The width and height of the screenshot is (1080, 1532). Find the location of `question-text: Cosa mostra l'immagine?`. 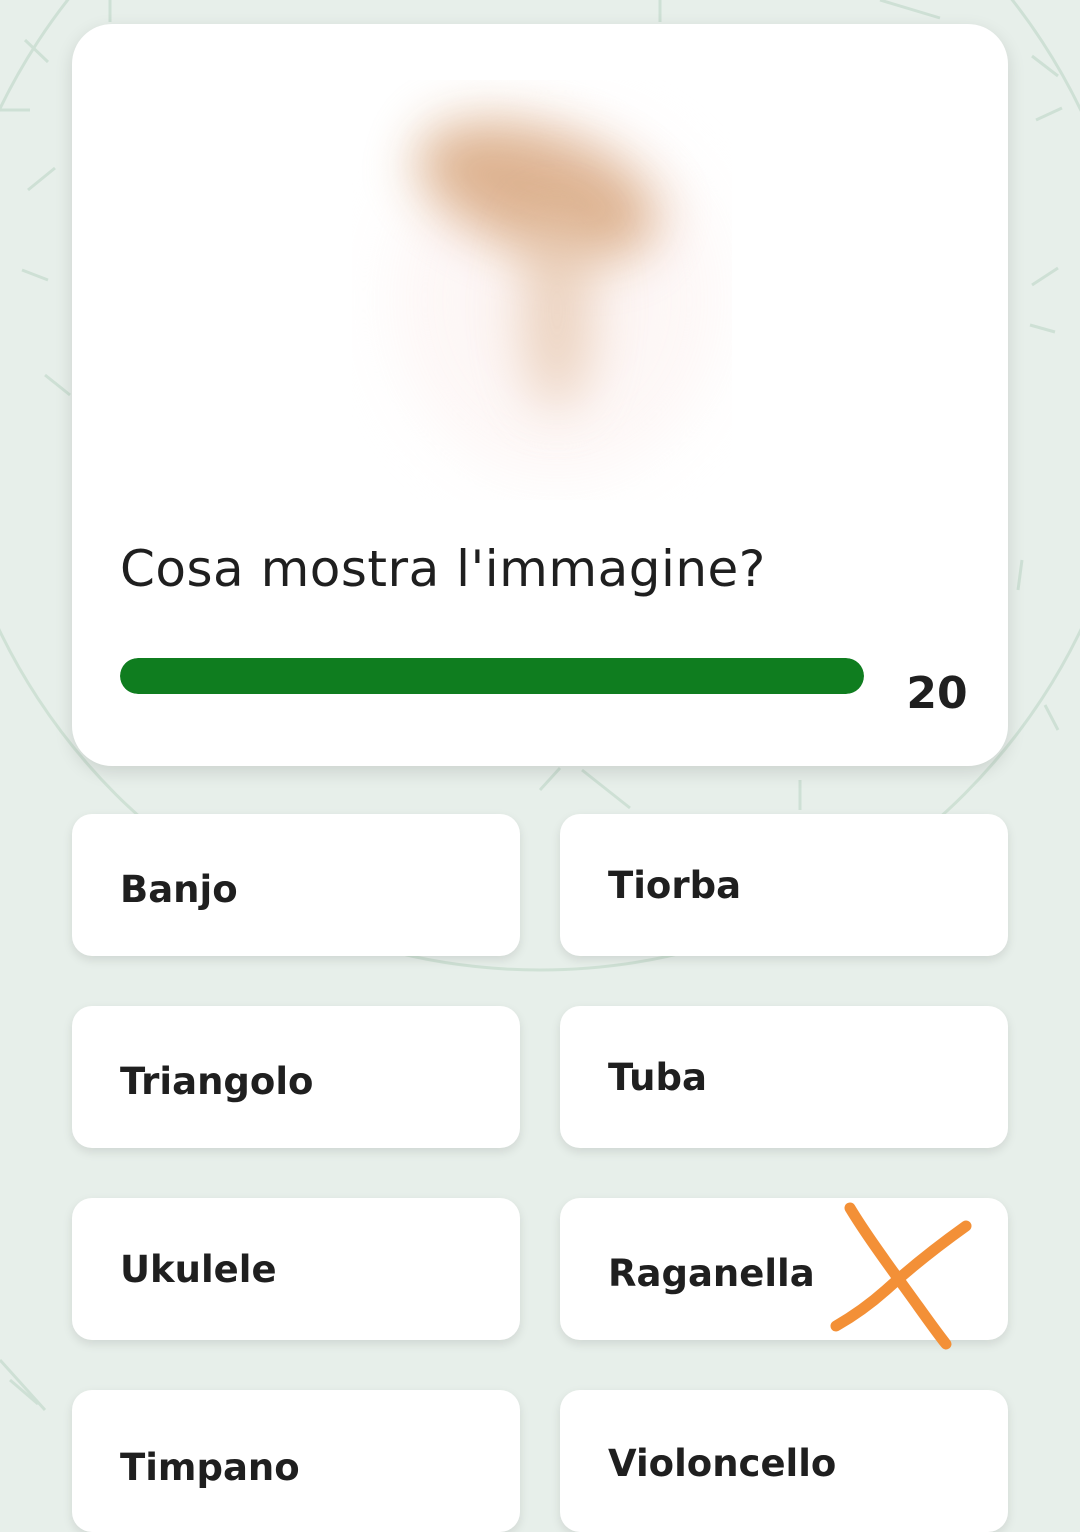

question-text: Cosa mostra l'immagine? is located at coordinates (443, 569).